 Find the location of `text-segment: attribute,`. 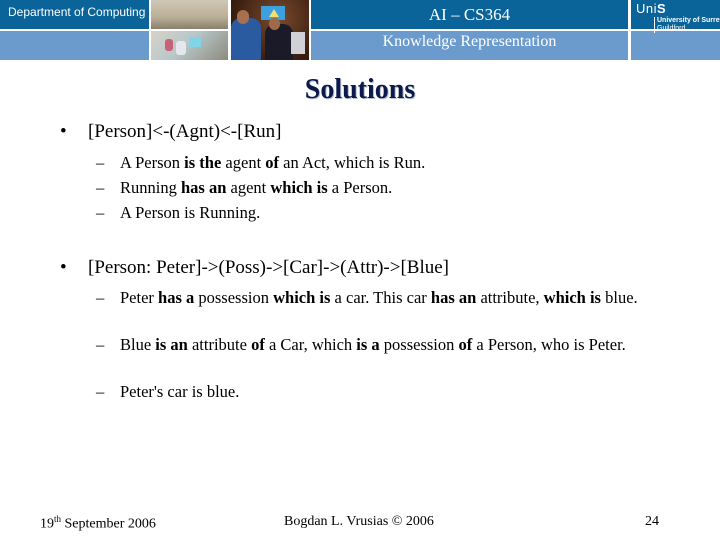

text-segment: attribute, is located at coordinates (510, 297).